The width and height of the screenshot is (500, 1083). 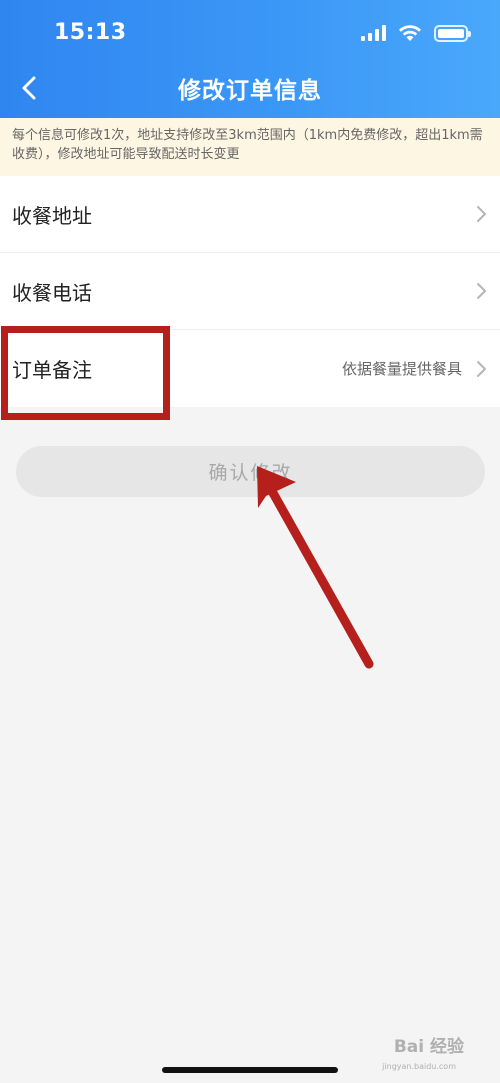 I want to click on list-item-order-remark: 订单备注 依据餐量提供餐具, so click(x=250, y=368).